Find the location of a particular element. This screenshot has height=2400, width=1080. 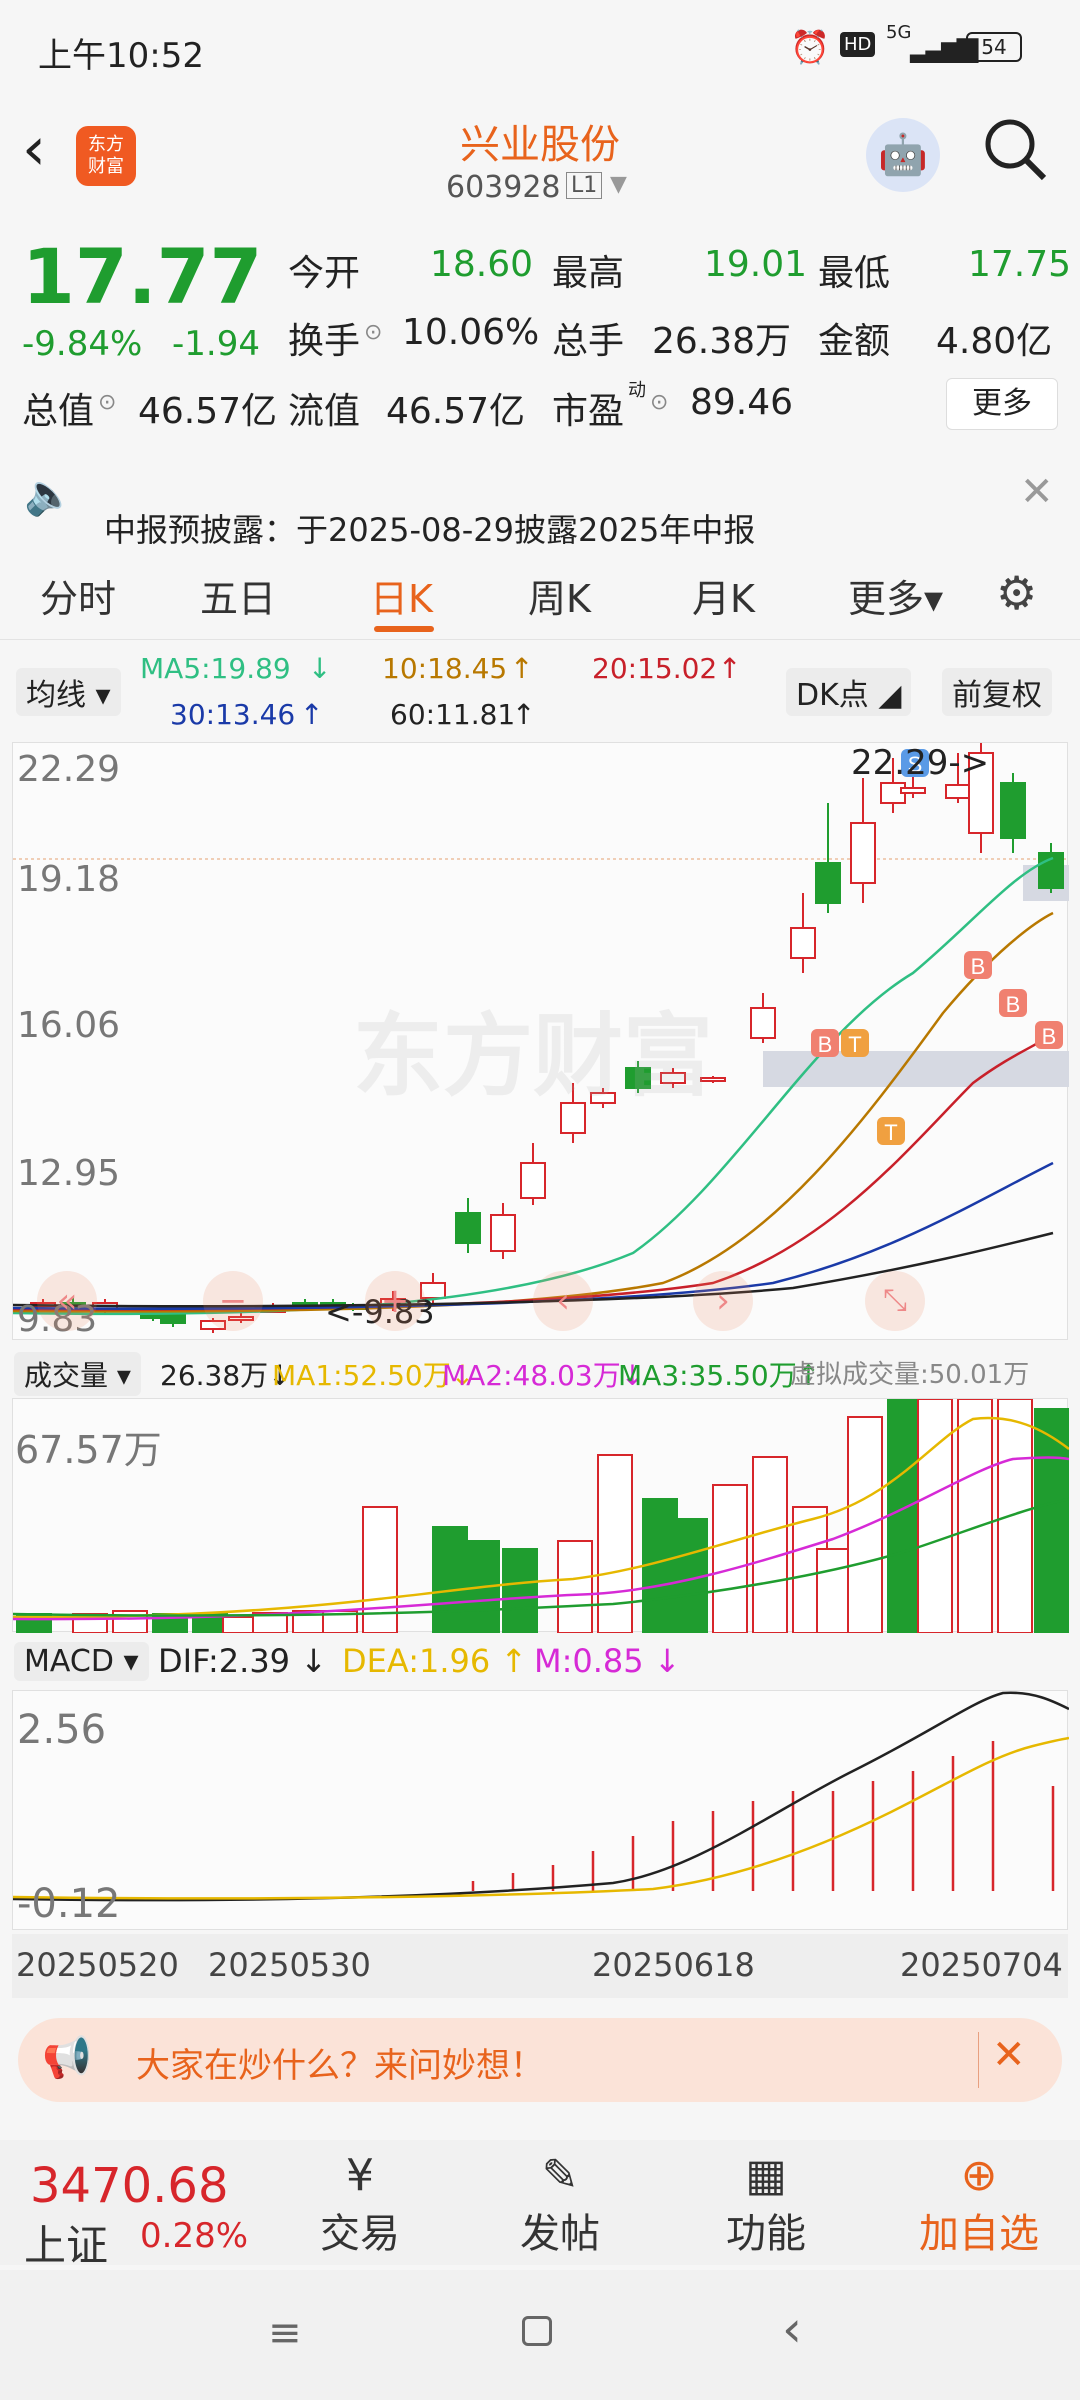

adjust-button: 前复权 is located at coordinates (997, 692).